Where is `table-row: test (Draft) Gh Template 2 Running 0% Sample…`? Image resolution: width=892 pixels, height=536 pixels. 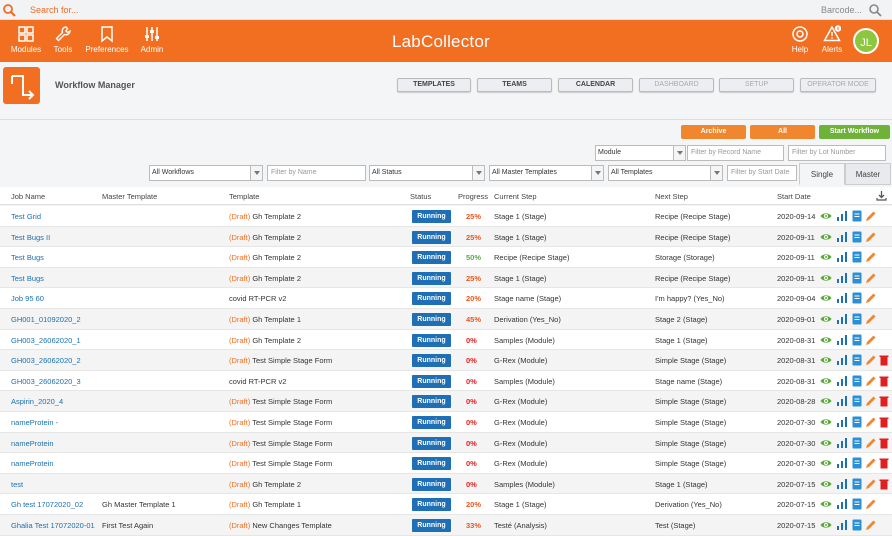 table-row: test (Draft) Gh Template 2 Running 0% Sample… is located at coordinates (446, 484).